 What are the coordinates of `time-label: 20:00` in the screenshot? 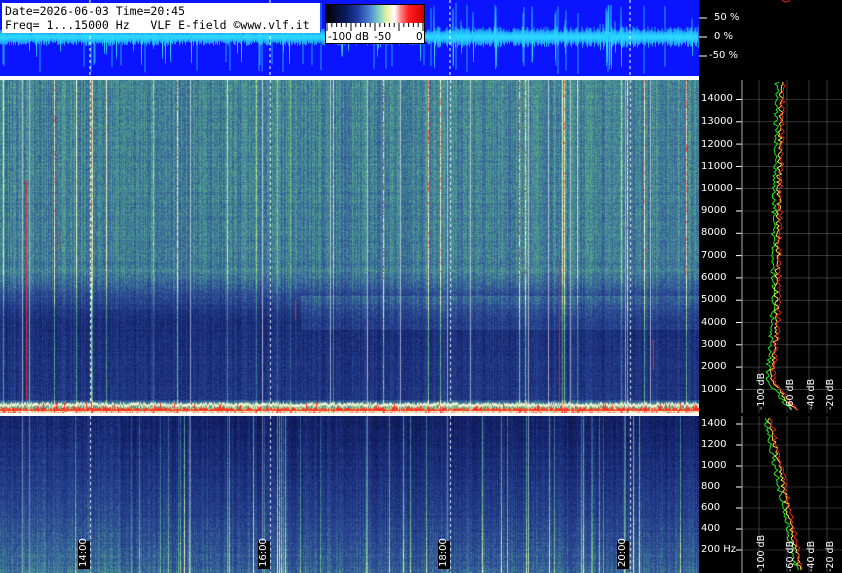 It's located at (623, 553).